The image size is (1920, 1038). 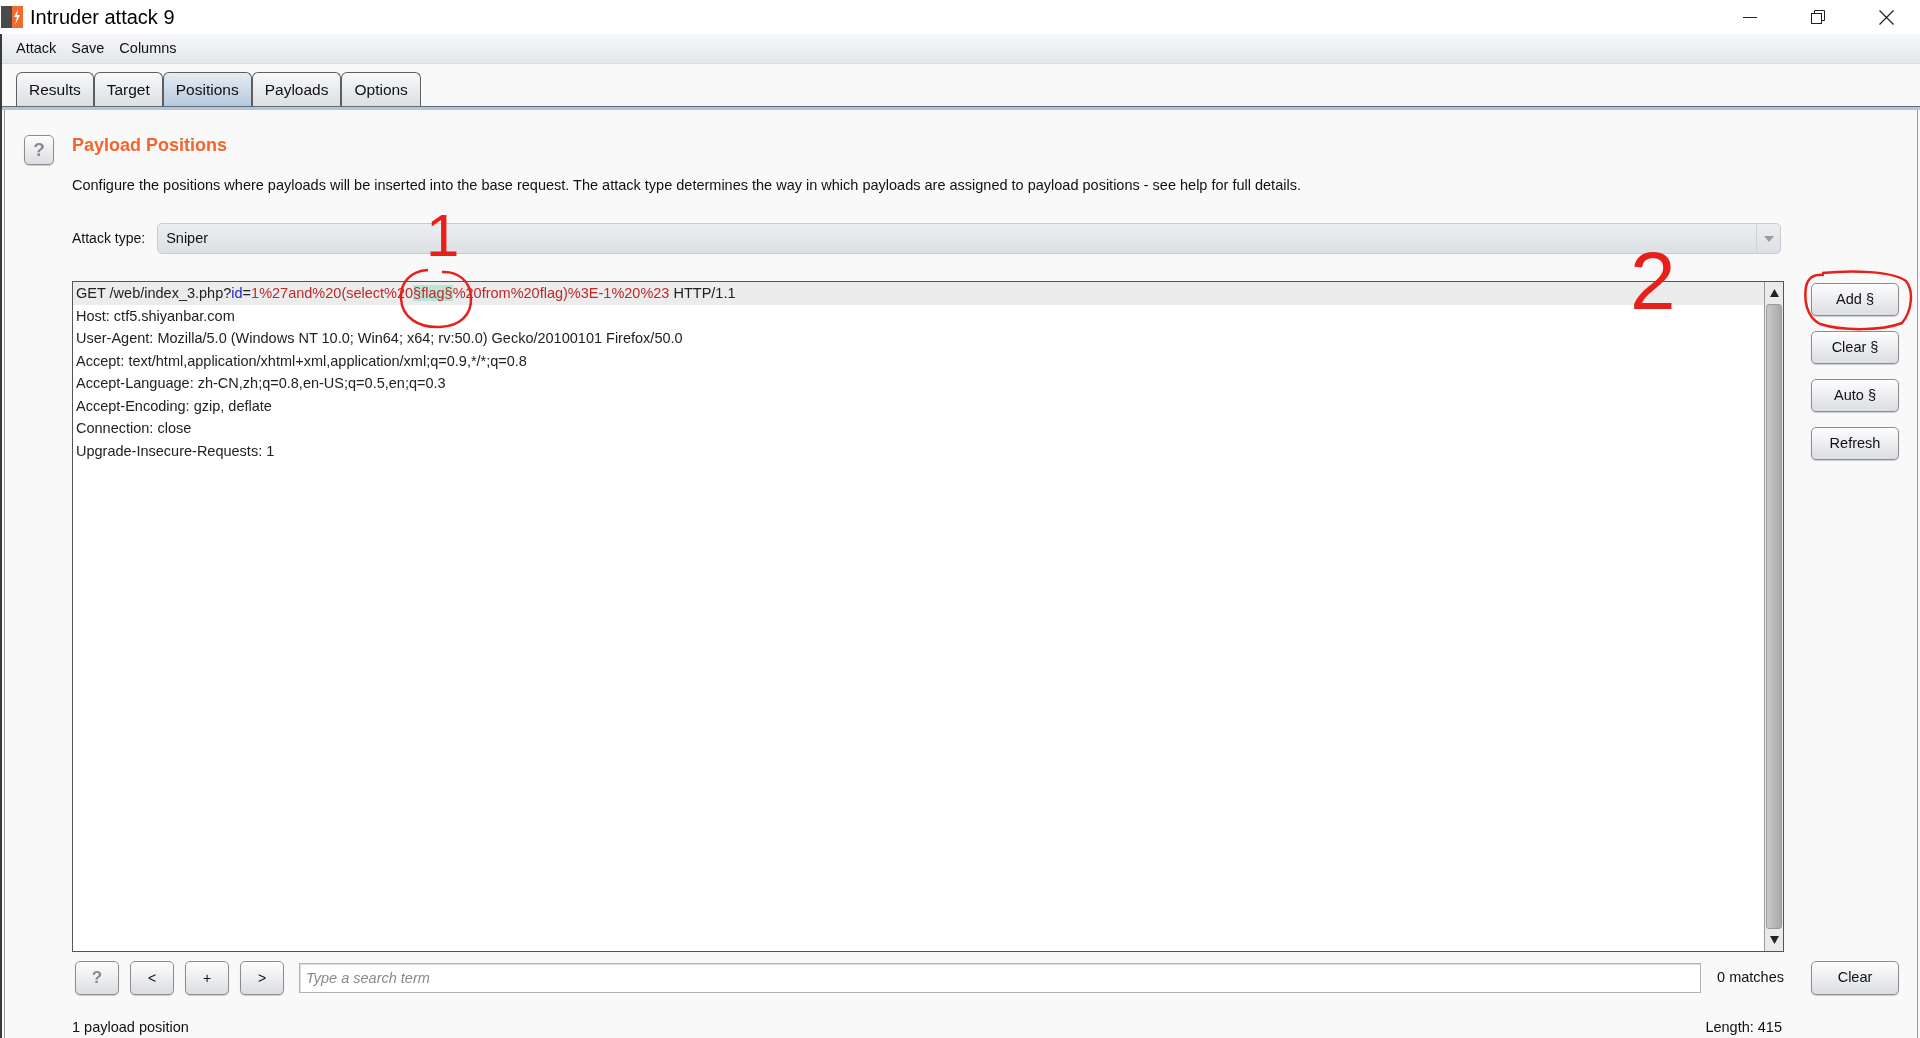 I want to click on search-nav-button: <, so click(x=152, y=978).